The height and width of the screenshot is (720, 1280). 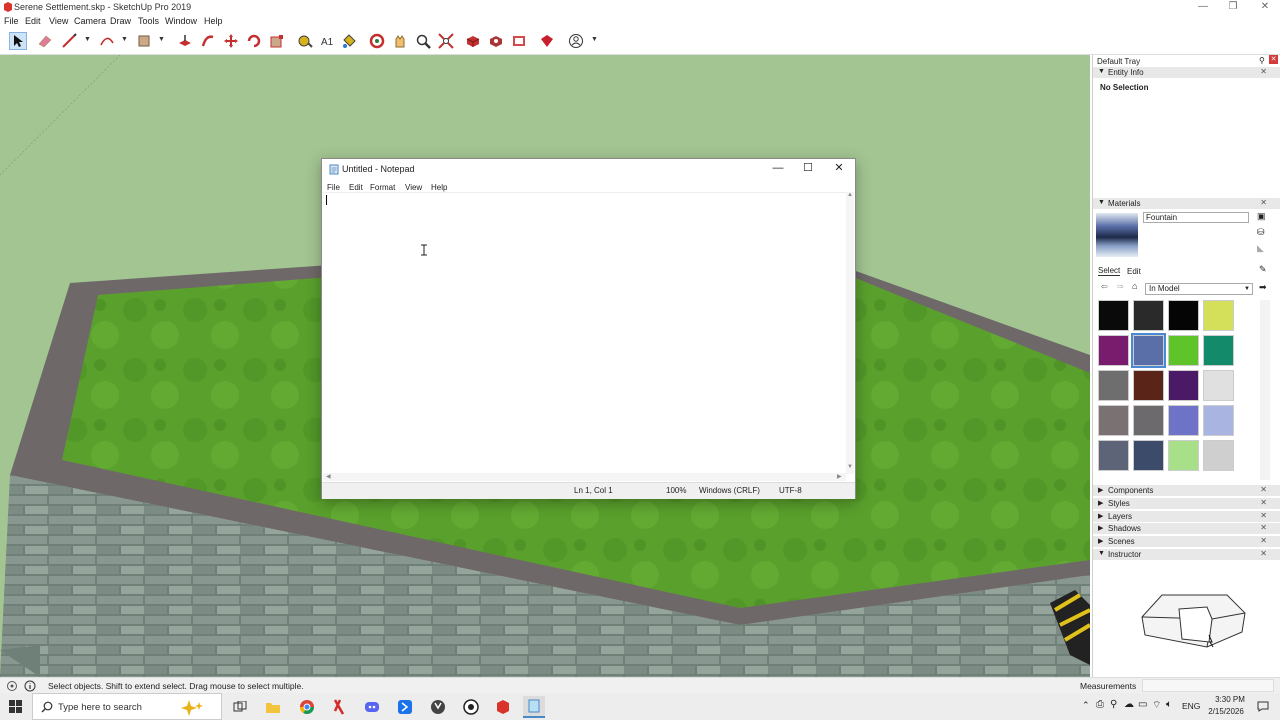 I want to click on scroll-left-icon: ◀, so click(x=328, y=476).